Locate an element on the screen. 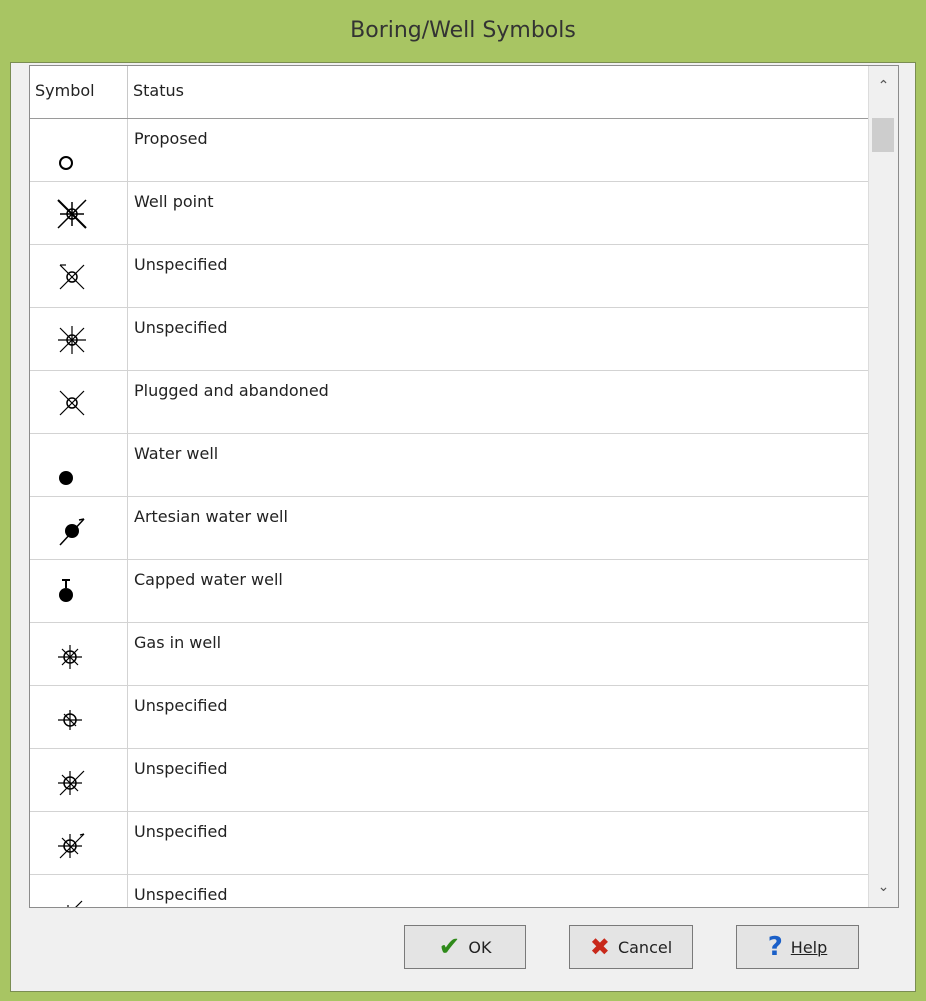 This screenshot has height=1001, width=926. gas-arrow-variant-icon is located at coordinates (71, 846).